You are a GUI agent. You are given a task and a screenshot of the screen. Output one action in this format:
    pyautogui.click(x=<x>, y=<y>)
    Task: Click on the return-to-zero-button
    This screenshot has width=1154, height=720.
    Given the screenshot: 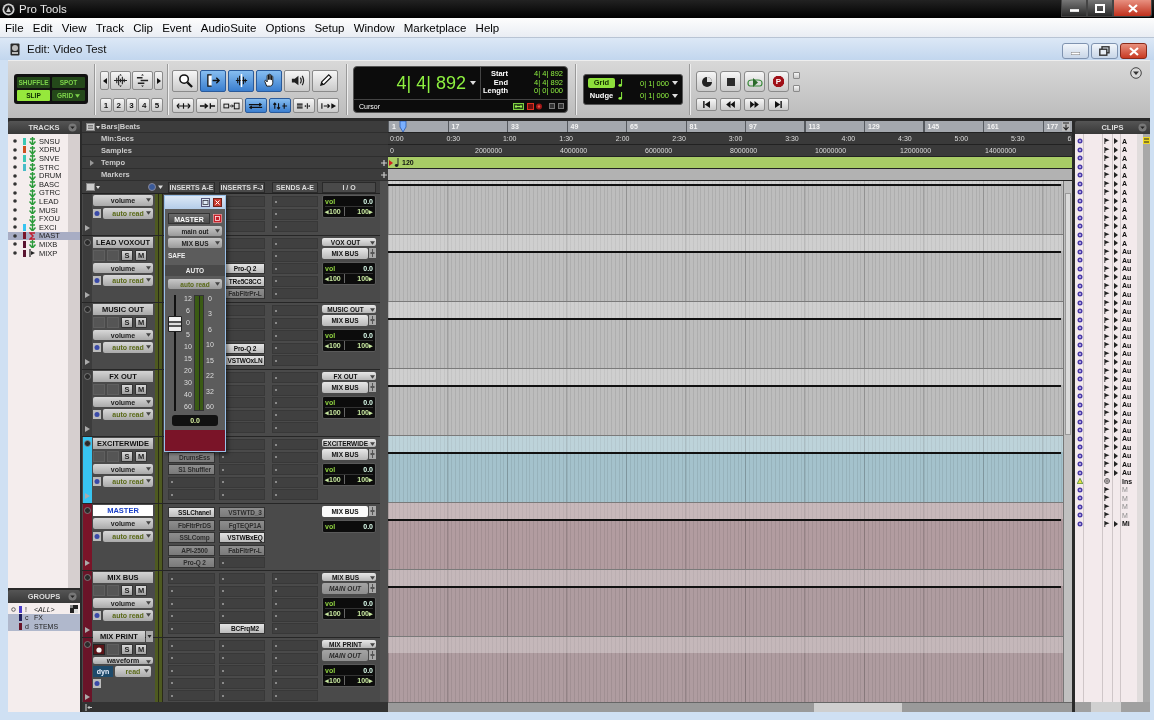 What is the action you would take?
    pyautogui.click(x=706, y=104)
    